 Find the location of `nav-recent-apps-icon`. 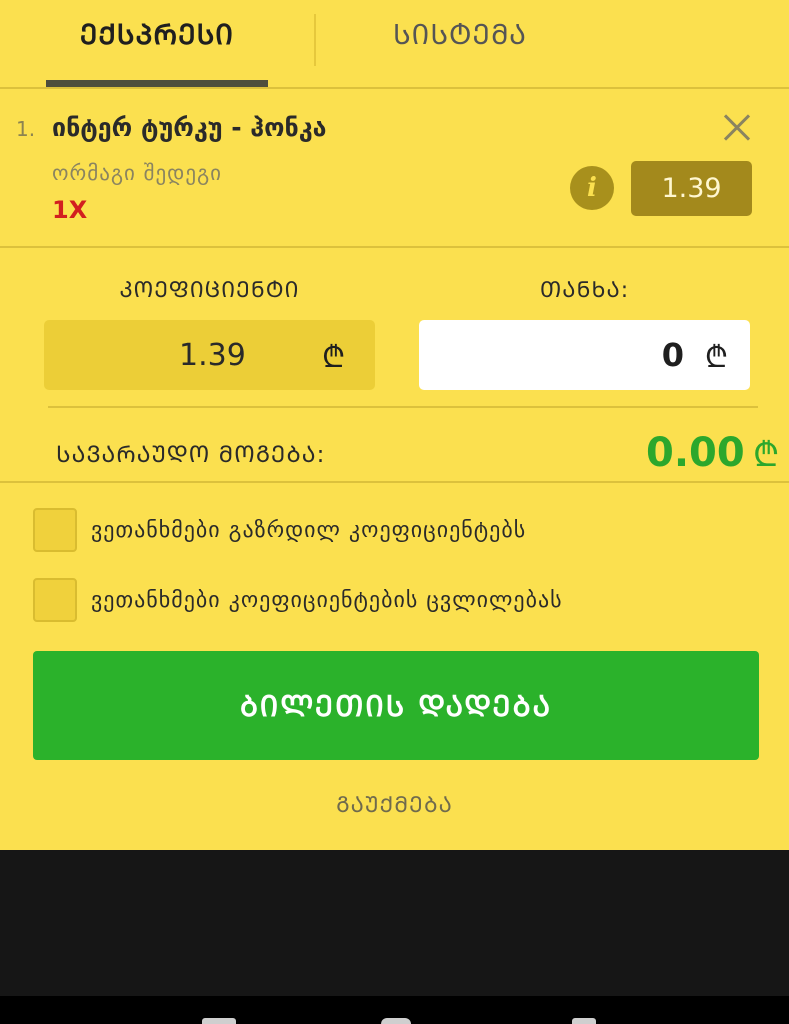

nav-recent-apps-icon is located at coordinates (584, 1021).